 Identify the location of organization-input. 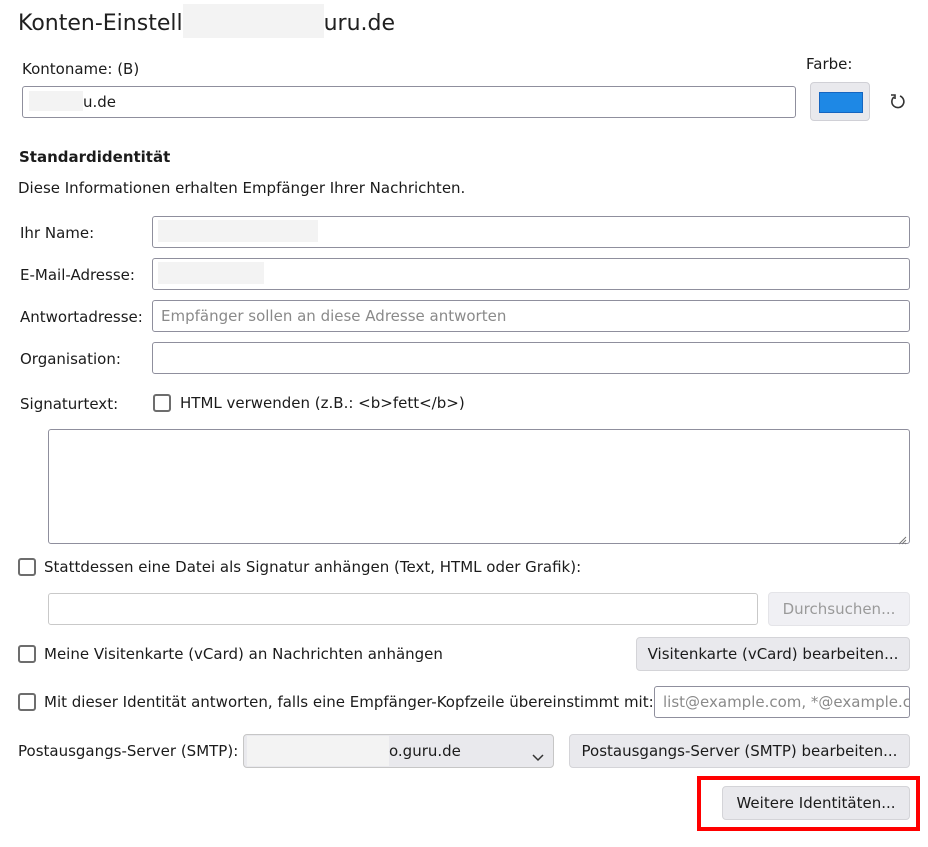
(531, 358).